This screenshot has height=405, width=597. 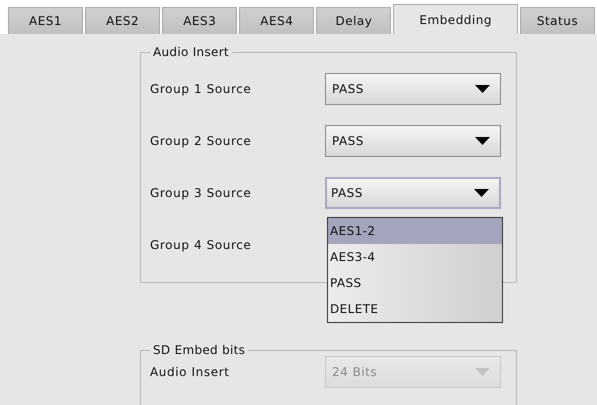 I want to click on dropdown-option: AES1-2, so click(x=415, y=231).